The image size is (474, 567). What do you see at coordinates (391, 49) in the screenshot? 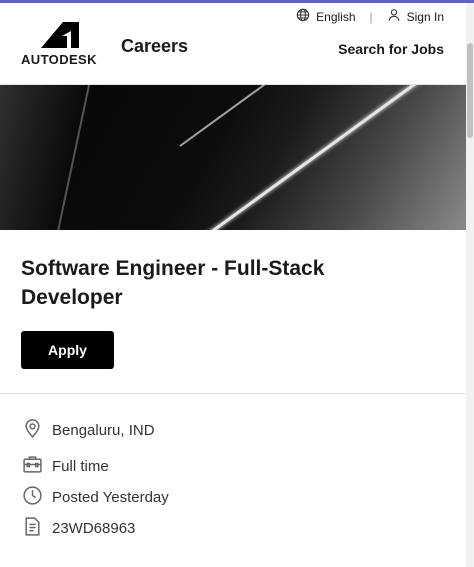
I see `search-jobs-link: Search for Jobs` at bounding box center [391, 49].